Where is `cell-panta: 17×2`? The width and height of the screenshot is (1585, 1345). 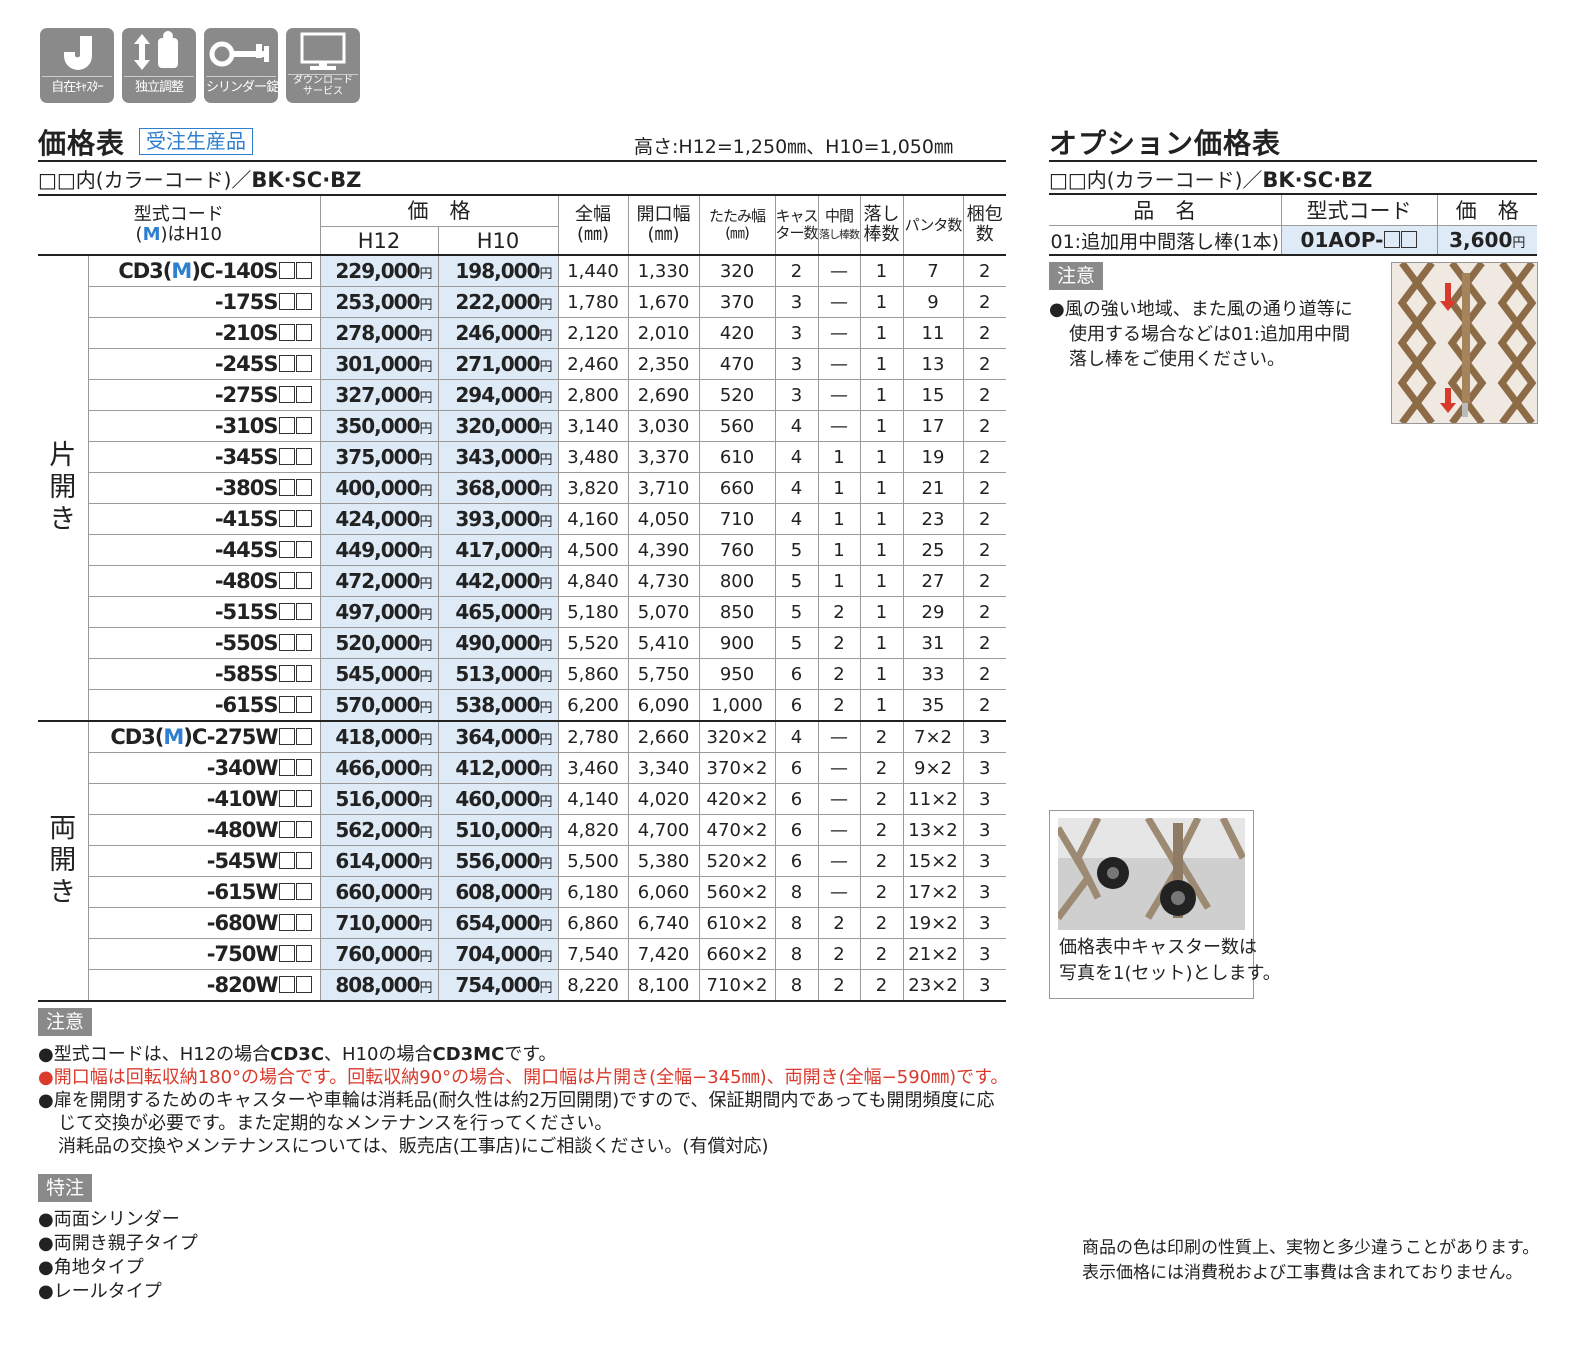
cell-panta: 17×2 is located at coordinates (933, 892).